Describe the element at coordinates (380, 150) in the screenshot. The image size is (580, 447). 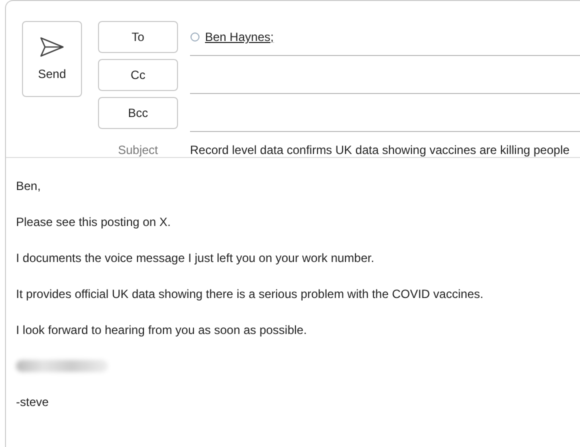
I see `subject-field: Record level data confirms UK data showing vaccines are killing people` at that location.